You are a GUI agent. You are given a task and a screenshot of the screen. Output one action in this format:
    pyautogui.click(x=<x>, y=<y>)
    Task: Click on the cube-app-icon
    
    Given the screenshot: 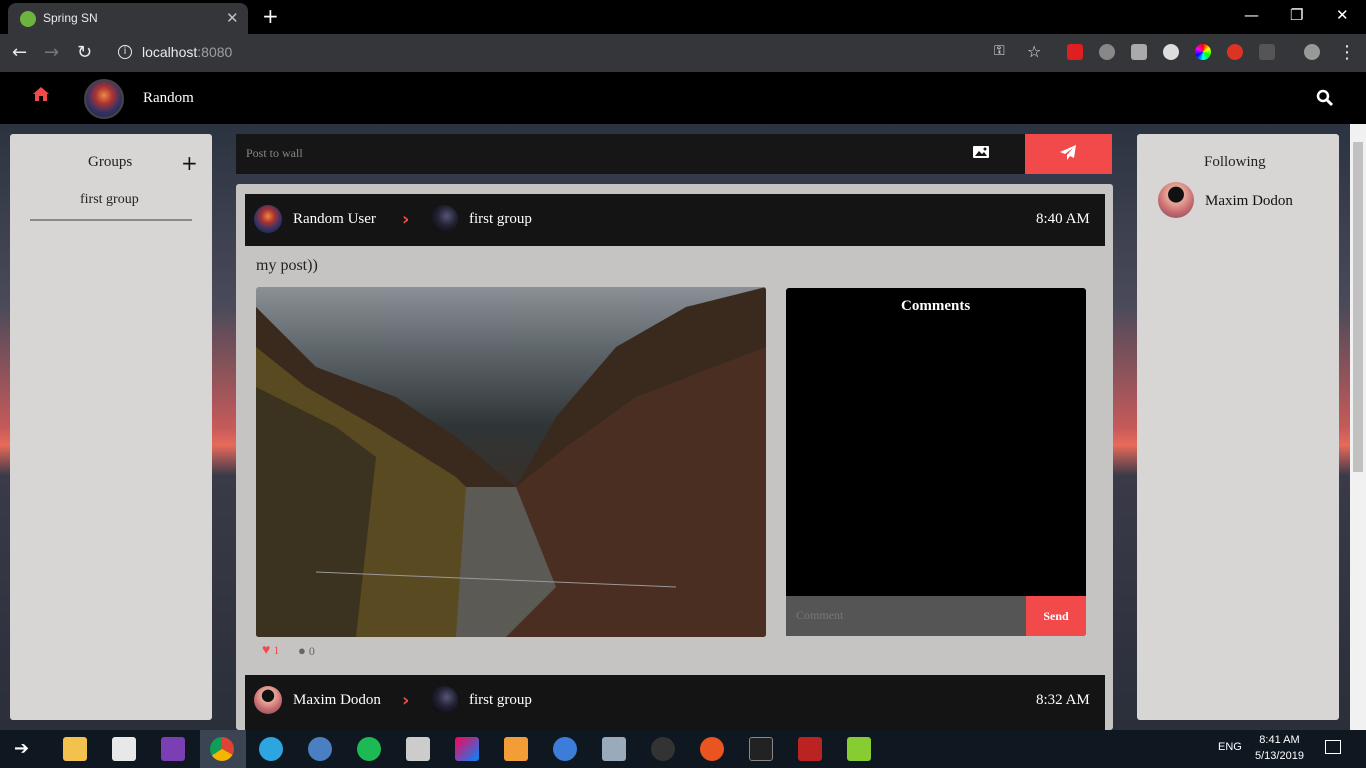 What is the action you would take?
    pyautogui.click(x=859, y=749)
    